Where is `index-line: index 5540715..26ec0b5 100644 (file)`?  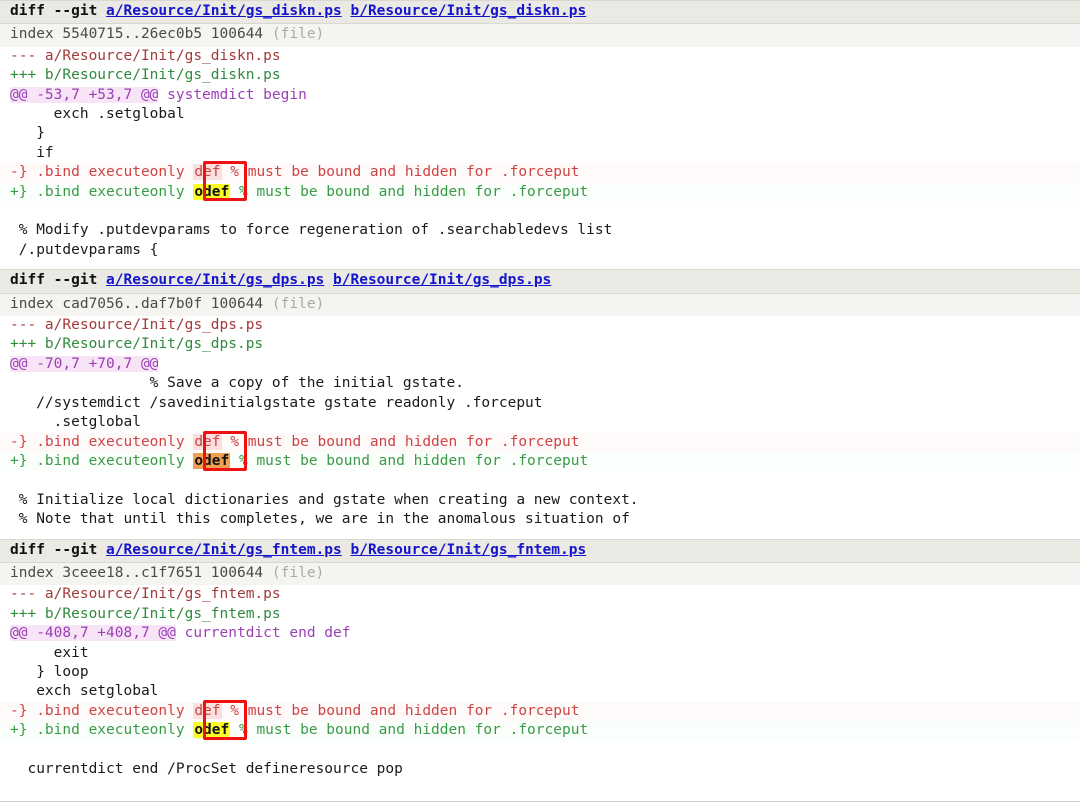
index-line: index 5540715..26ec0b5 100644 (file) is located at coordinates (540, 35).